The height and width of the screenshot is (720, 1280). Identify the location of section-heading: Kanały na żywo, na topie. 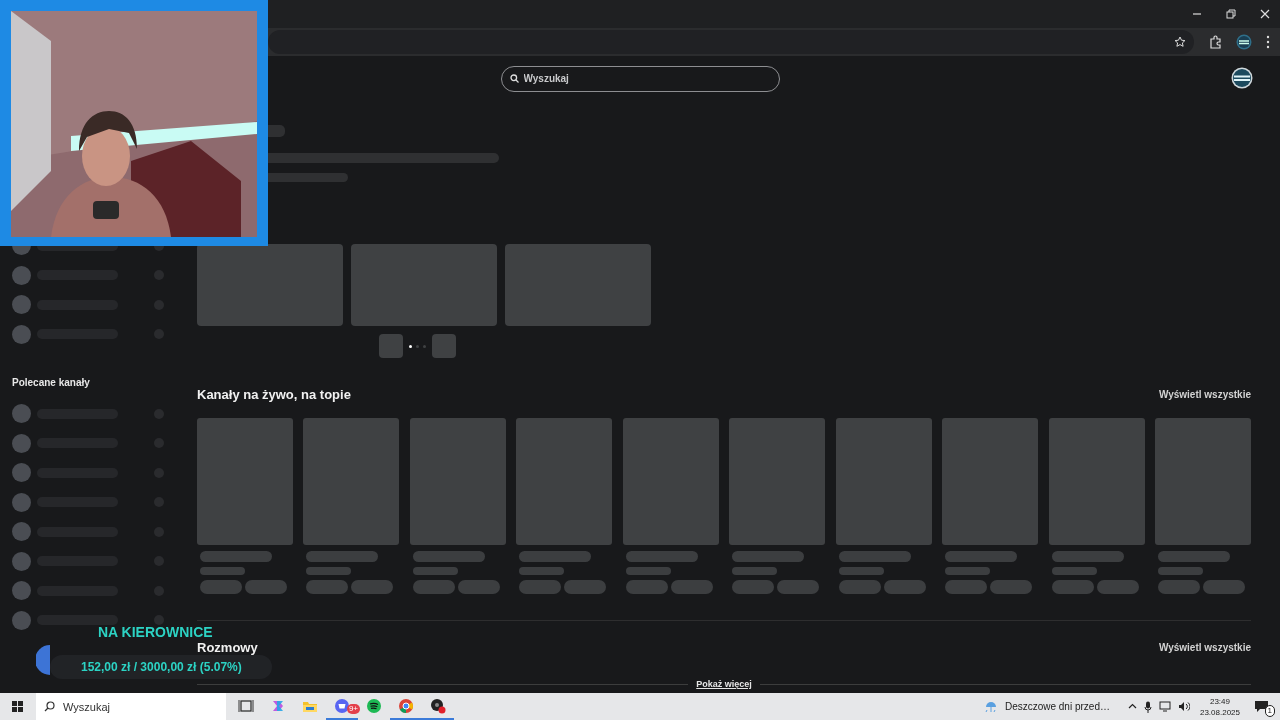
(274, 395).